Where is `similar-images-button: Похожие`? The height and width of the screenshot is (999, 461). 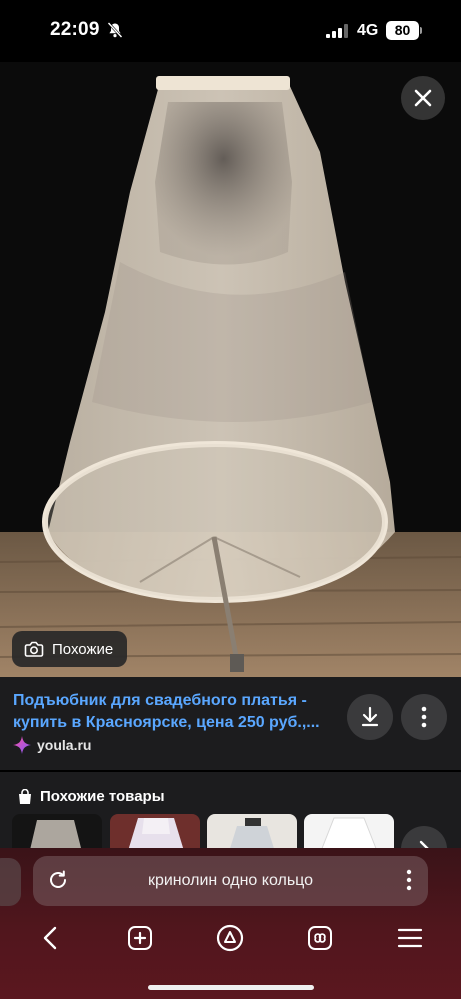 similar-images-button: Похожие is located at coordinates (70, 649).